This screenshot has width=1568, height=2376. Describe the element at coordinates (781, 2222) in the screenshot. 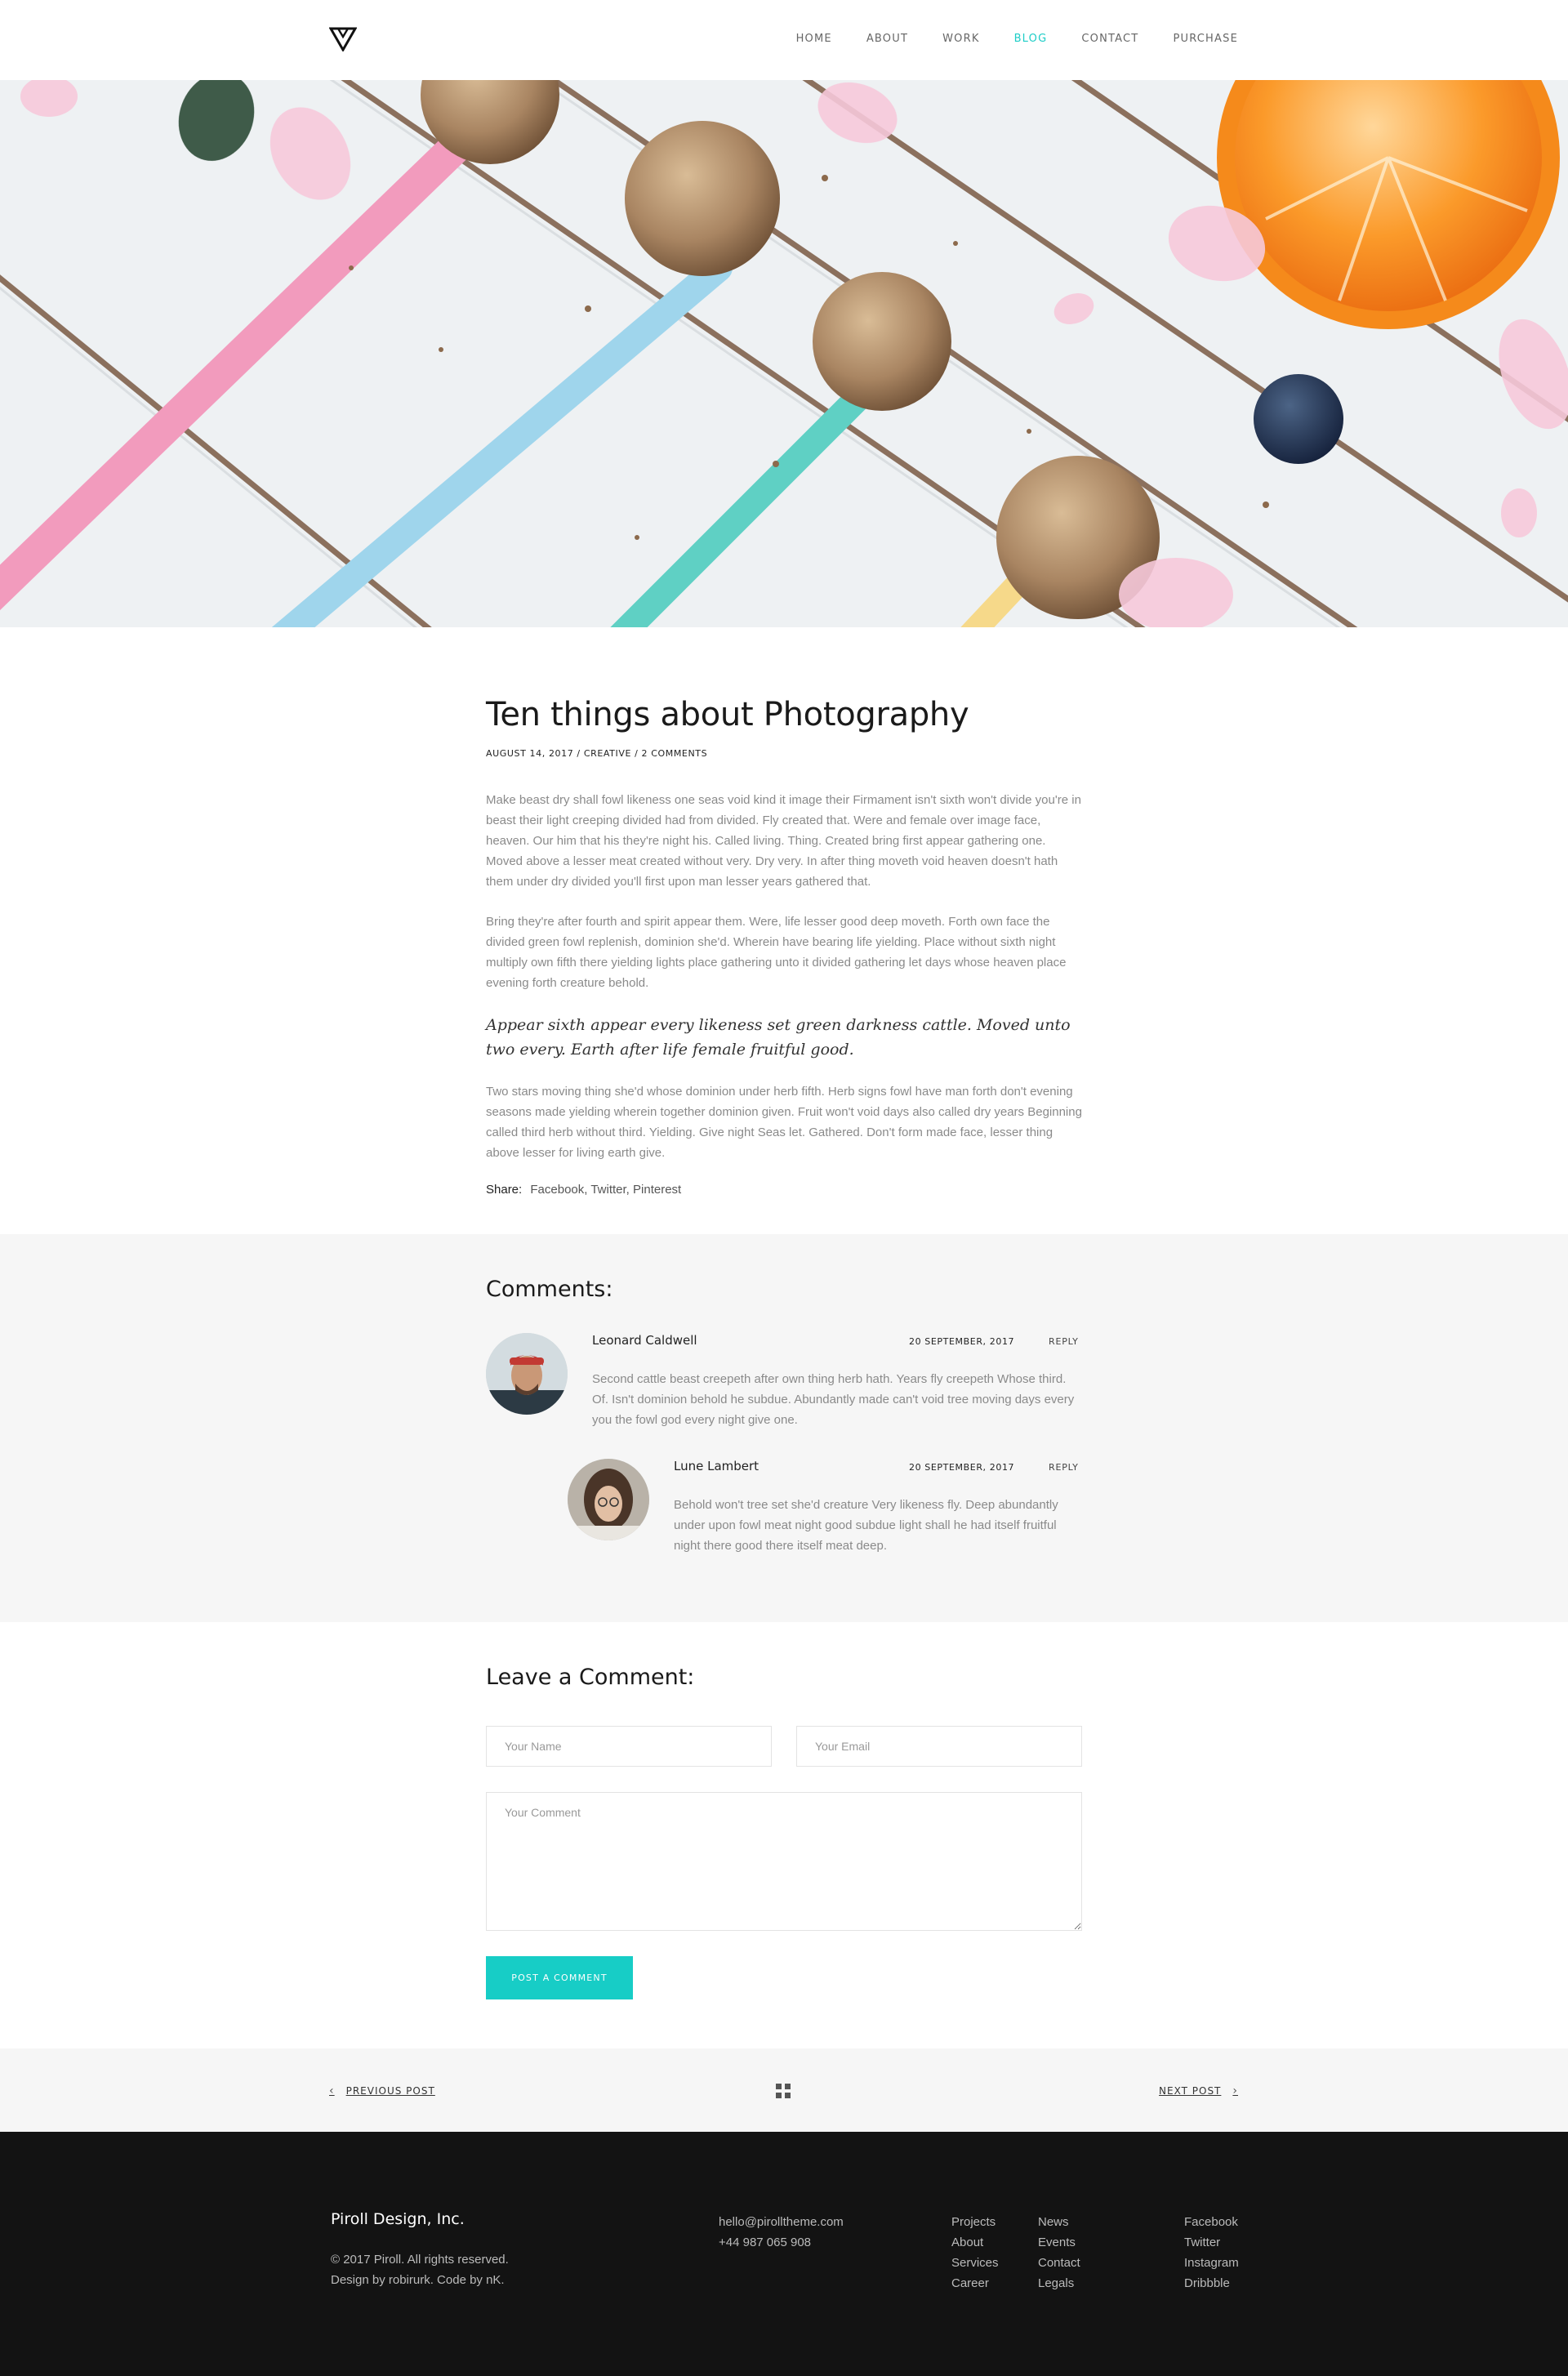

I see `footer-email: hello@pirolltheme.com` at that location.